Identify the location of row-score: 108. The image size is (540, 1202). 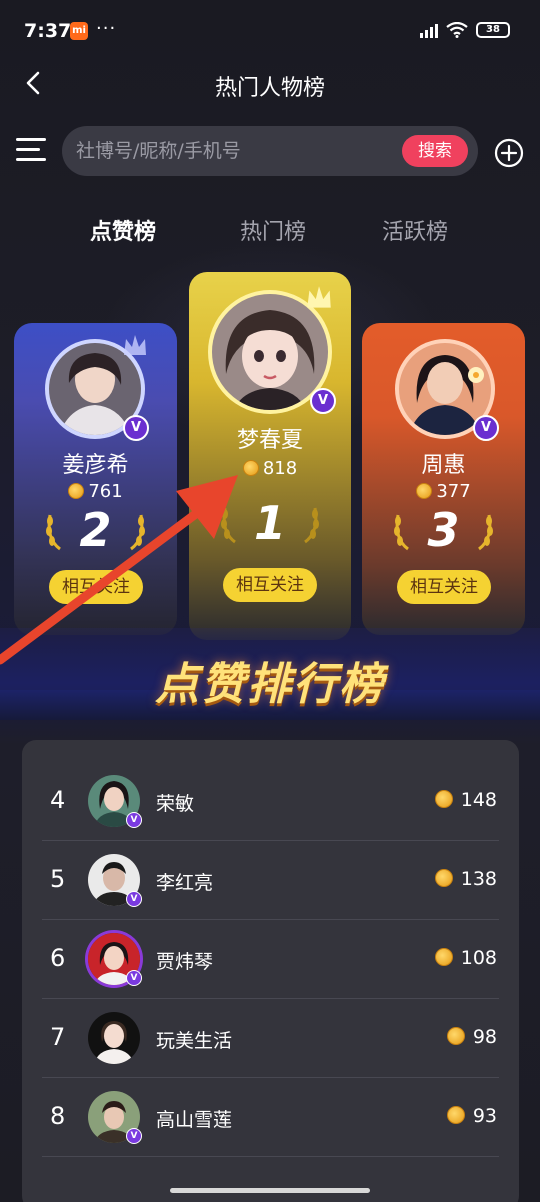
(465, 958).